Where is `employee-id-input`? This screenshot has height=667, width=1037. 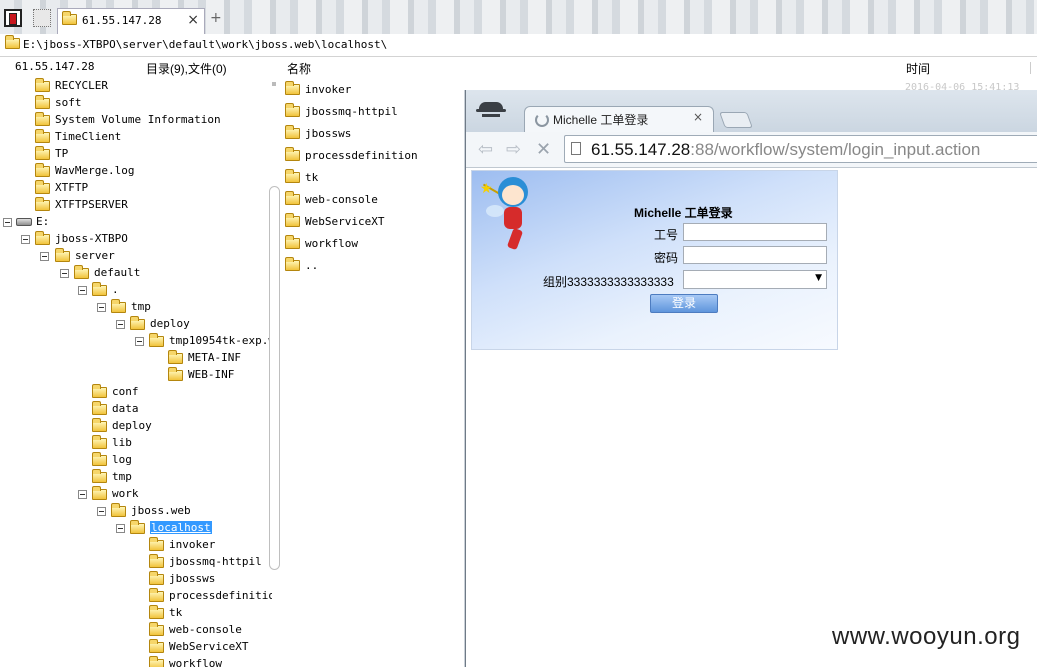 employee-id-input is located at coordinates (755, 232).